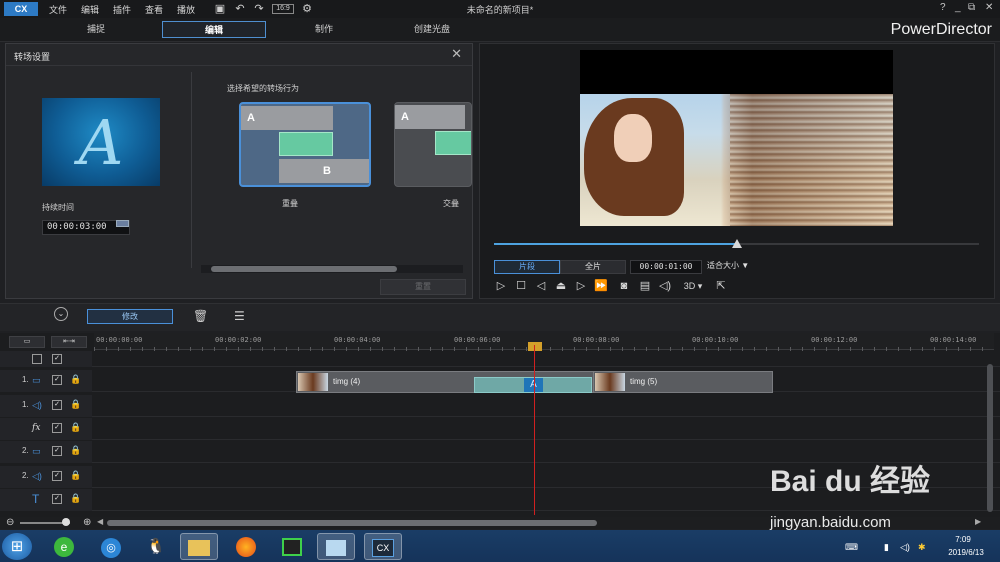 The height and width of the screenshot is (562, 1000). What do you see at coordinates (46, 359) in the screenshot?
I see `track-header: ✓` at bounding box center [46, 359].